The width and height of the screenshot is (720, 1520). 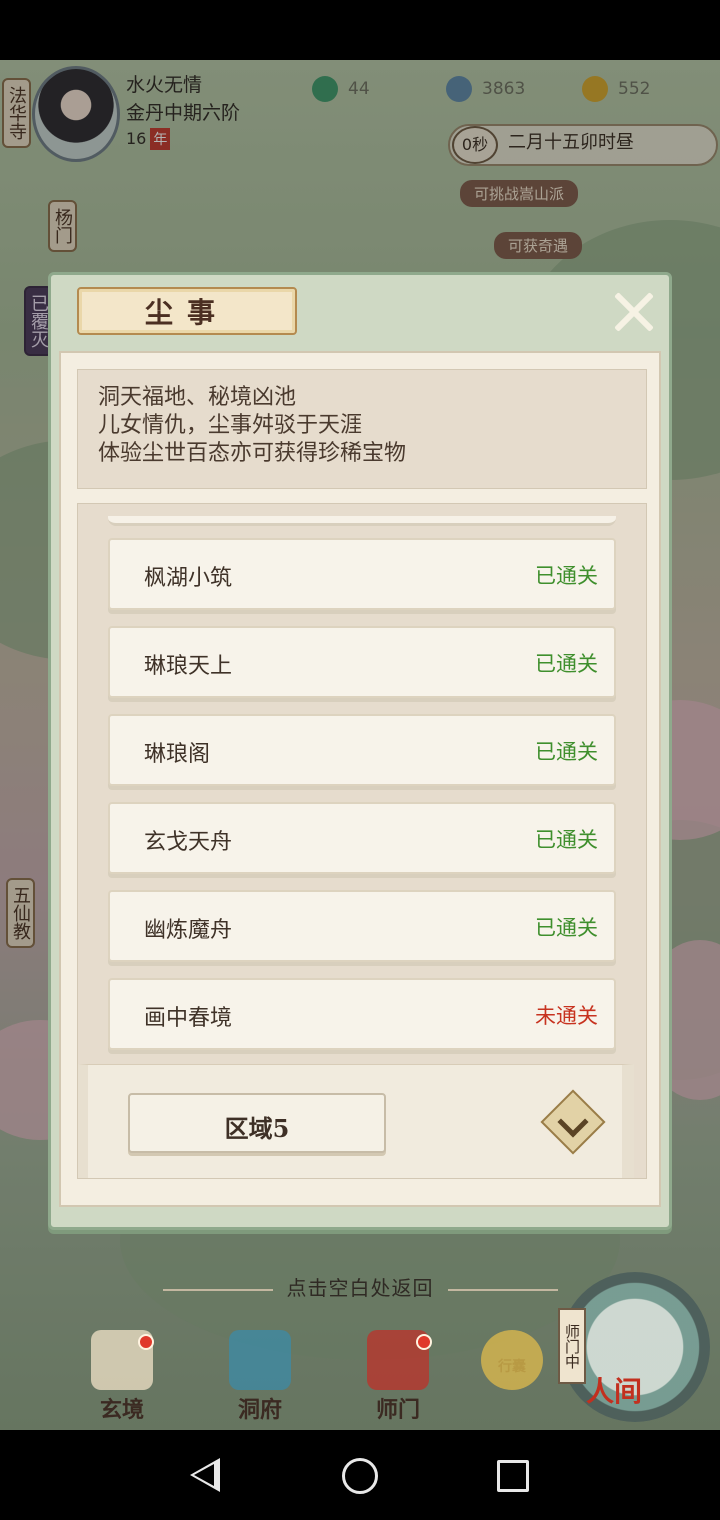 What do you see at coordinates (572, 1346) in the screenshot?
I see `in-sect-tag: 师门中` at bounding box center [572, 1346].